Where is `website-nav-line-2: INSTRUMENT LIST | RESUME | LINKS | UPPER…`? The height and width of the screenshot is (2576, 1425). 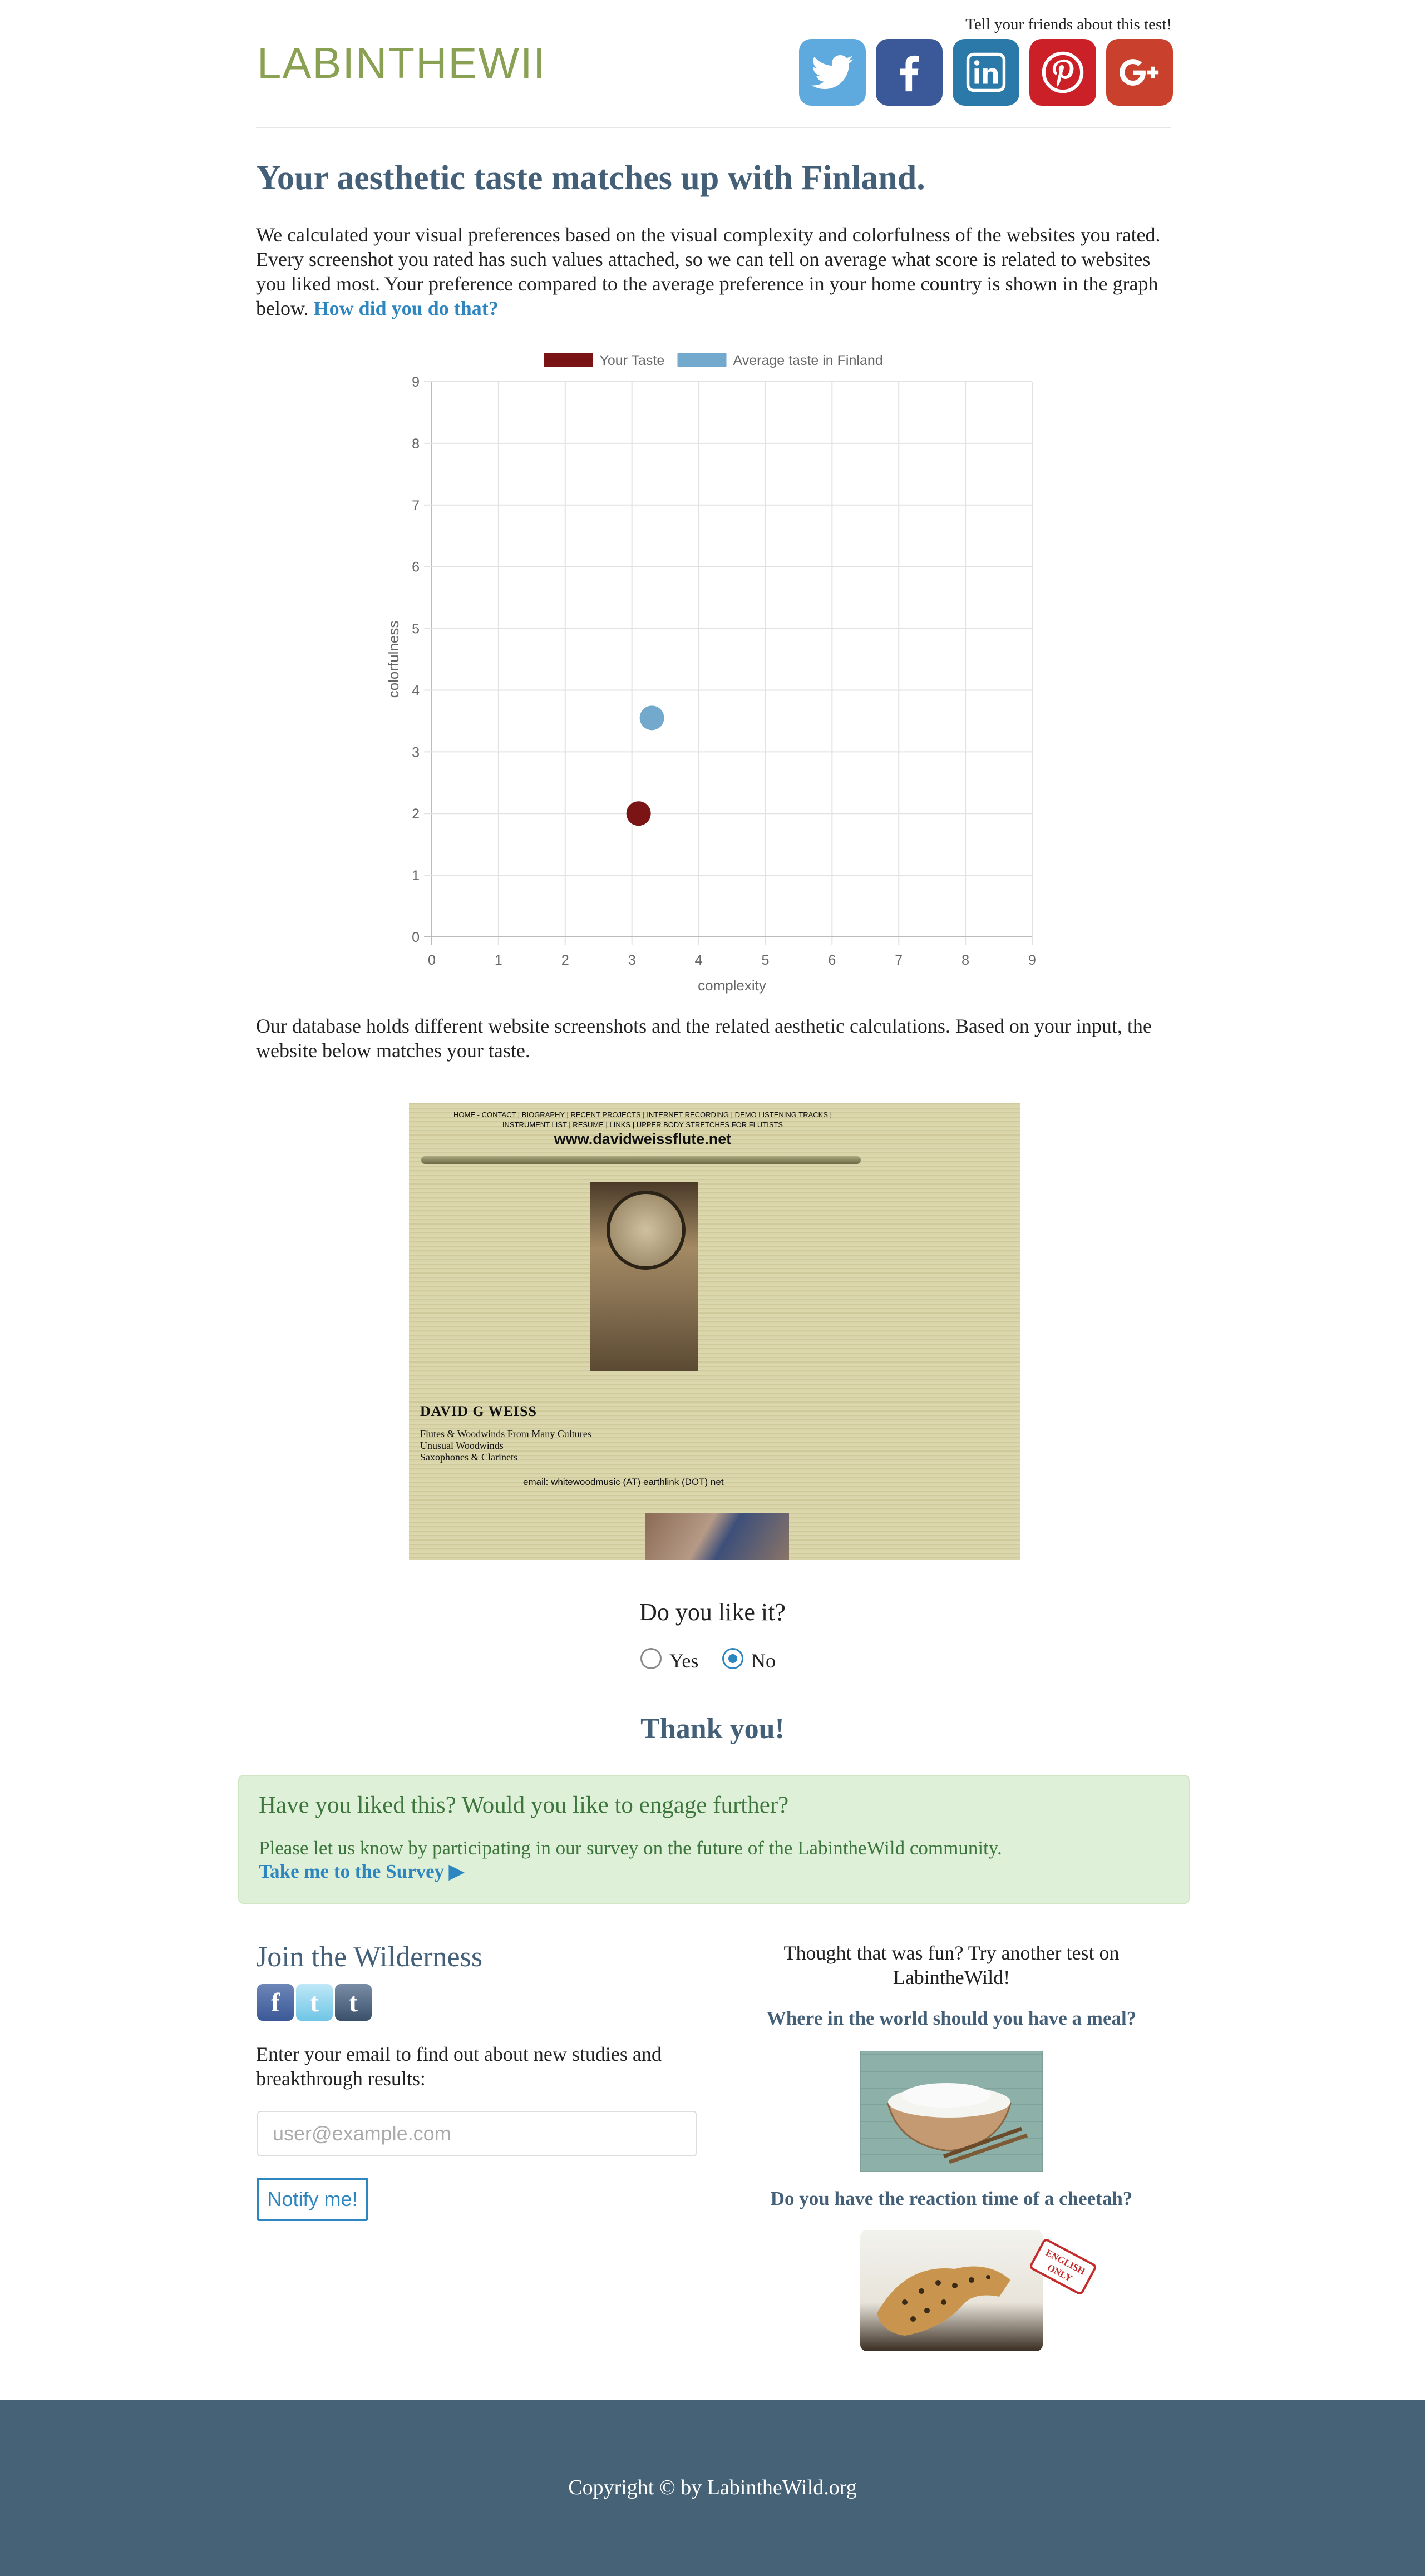 website-nav-line-2: INSTRUMENT LIST | RESUME | LINKS | UPPER… is located at coordinates (642, 1125).